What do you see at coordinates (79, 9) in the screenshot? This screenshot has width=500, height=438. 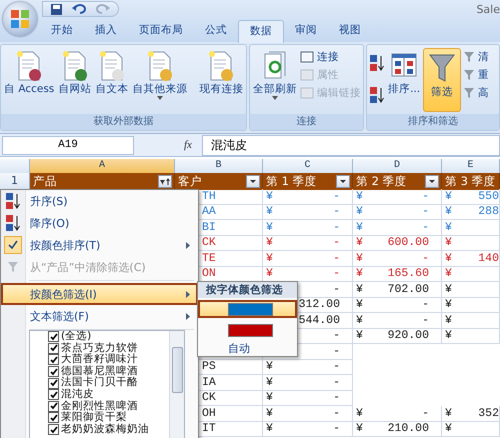 I see `undo-icon` at bounding box center [79, 9].